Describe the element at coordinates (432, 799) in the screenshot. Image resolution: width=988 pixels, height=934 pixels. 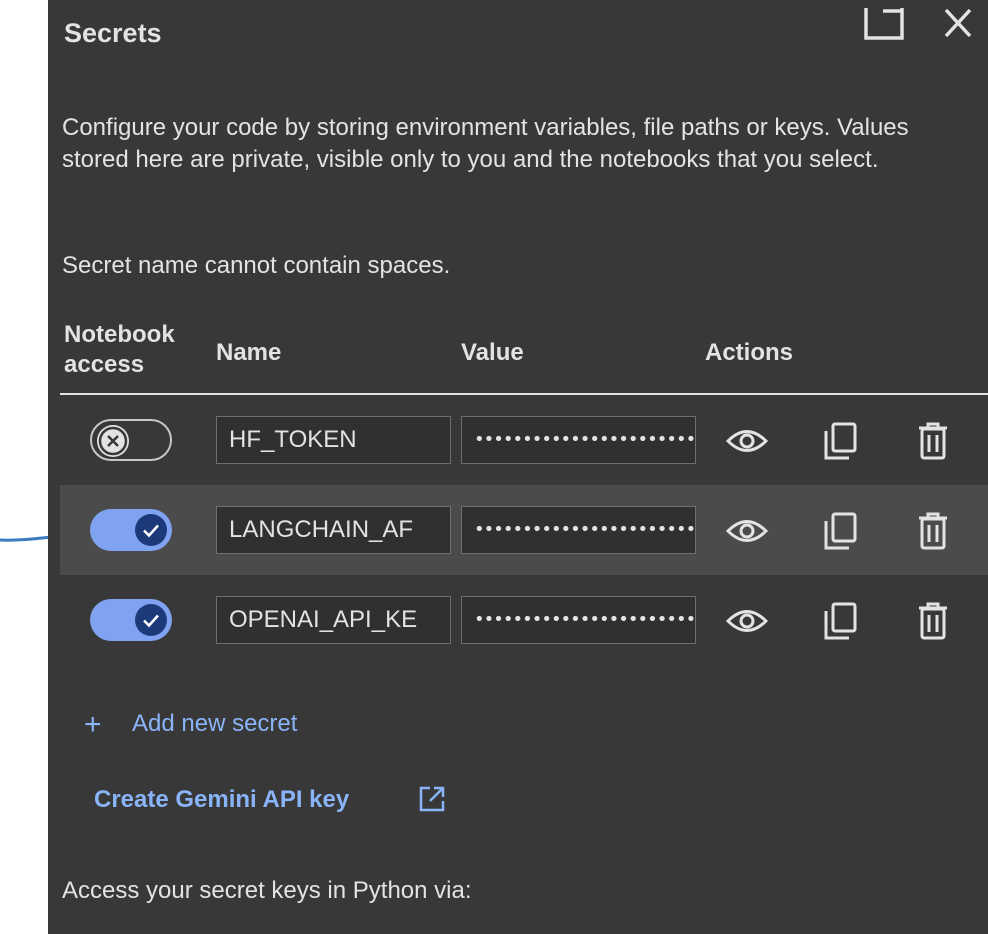
I see `open-in-new-icon` at that location.